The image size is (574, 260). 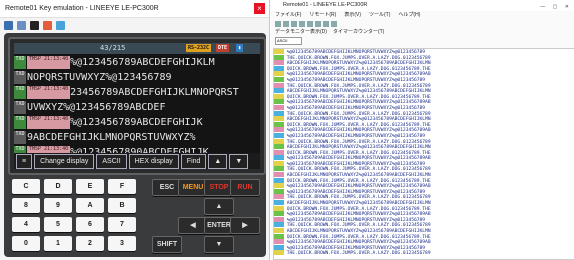 What do you see at coordinates (90, 186) in the screenshot?
I see `key-e: E` at bounding box center [90, 186].